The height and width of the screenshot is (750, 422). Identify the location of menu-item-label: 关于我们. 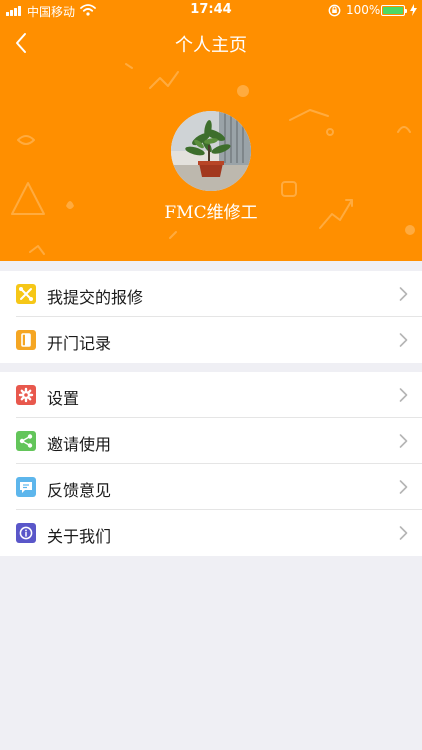
(79, 536).